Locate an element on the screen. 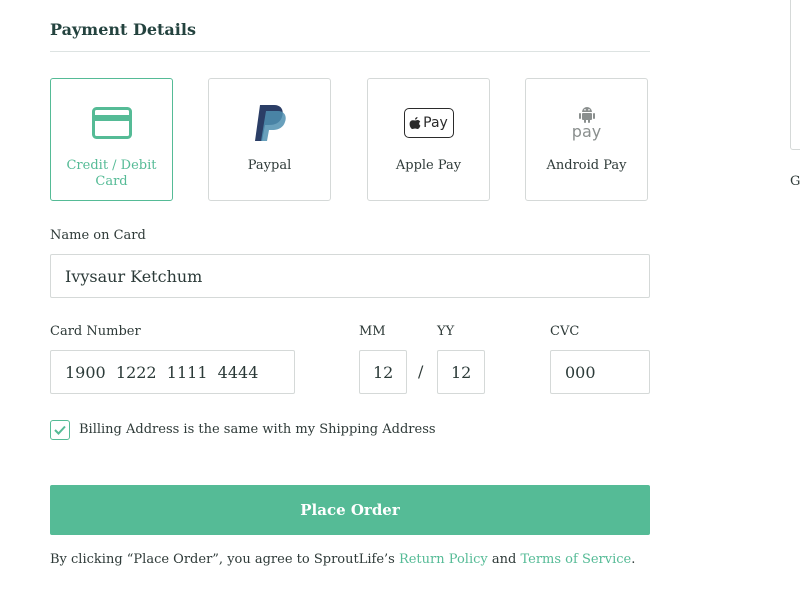 The height and width of the screenshot is (600, 800). payment-option-android-pay: pay Android Pay is located at coordinates (586, 139).